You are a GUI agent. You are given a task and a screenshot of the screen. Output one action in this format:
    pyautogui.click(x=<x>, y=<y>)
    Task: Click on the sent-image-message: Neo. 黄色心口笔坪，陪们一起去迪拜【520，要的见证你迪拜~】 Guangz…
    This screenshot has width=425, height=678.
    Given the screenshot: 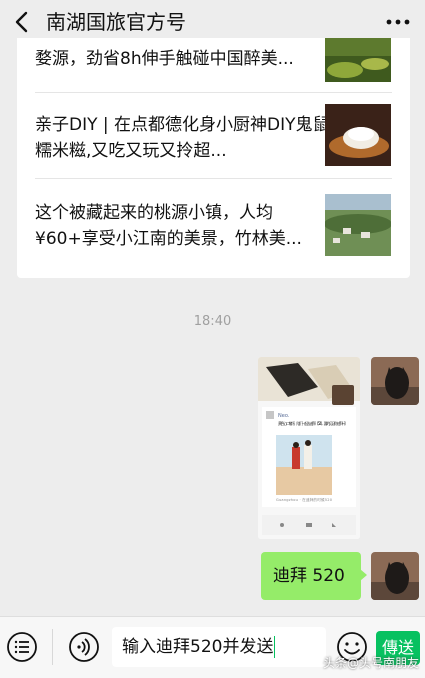 What is the action you would take?
    pyautogui.click(x=309, y=448)
    